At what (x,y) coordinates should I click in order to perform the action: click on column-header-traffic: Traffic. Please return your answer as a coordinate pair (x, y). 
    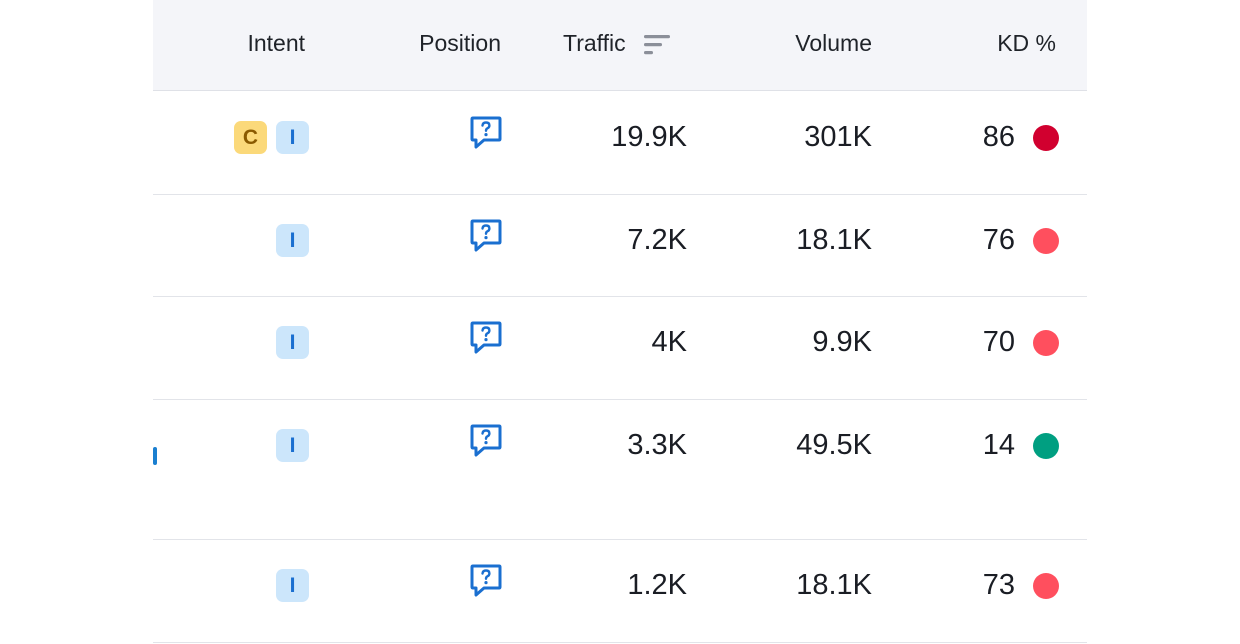
    Looking at the image, I should click on (616, 43).